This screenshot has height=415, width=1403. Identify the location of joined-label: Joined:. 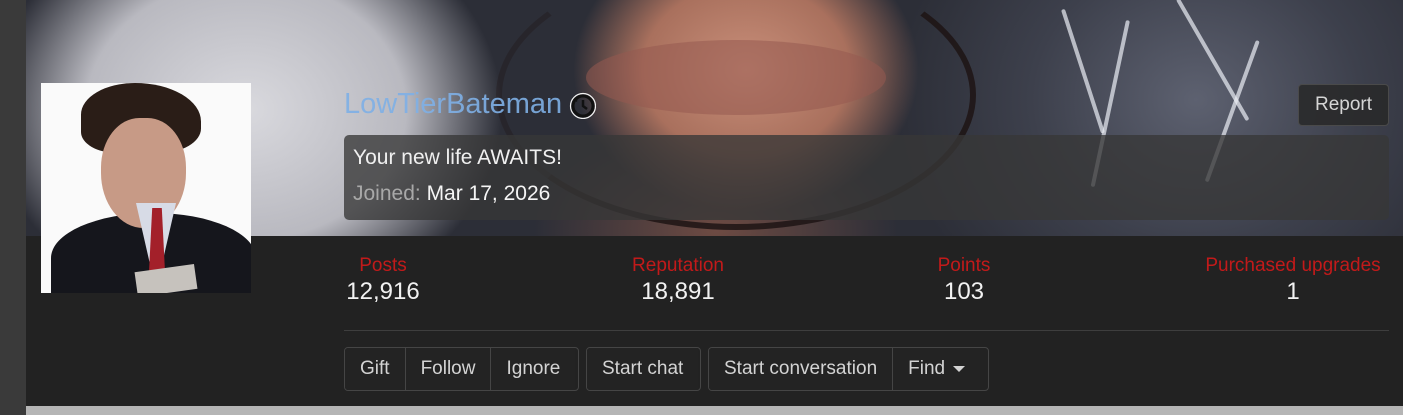
(387, 193).